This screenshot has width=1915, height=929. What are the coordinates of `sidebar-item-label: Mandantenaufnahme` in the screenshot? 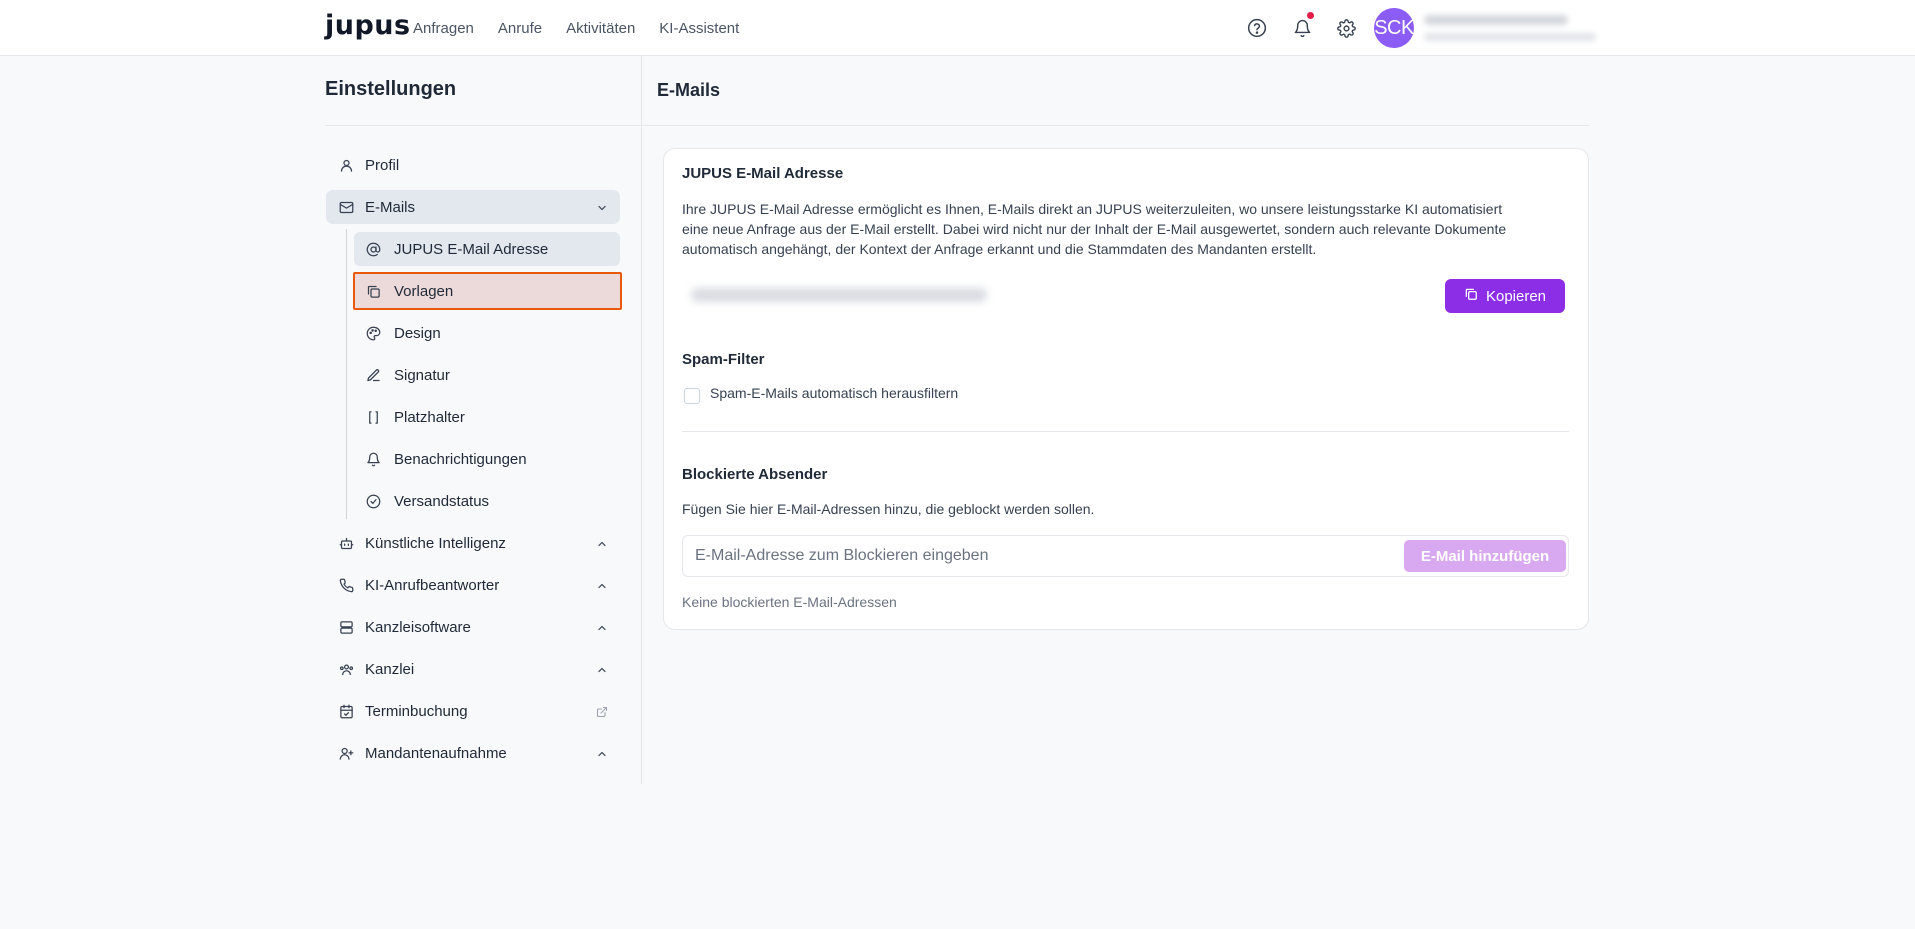 It's located at (436, 753).